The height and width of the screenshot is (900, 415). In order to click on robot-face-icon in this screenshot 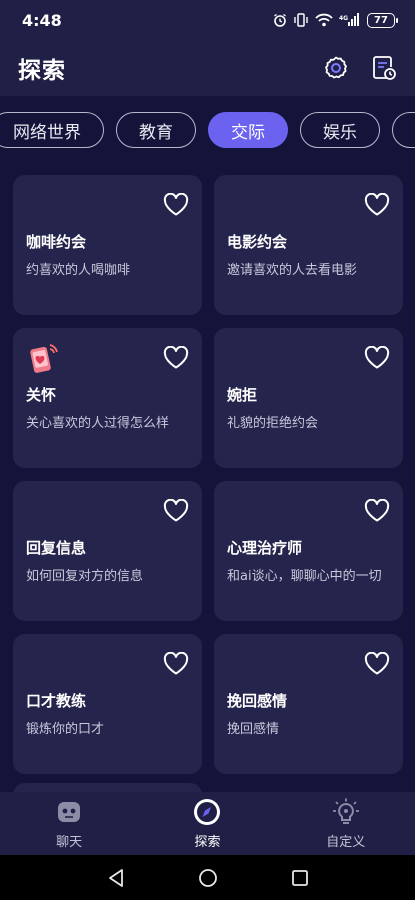, I will do `click(69, 812)`.